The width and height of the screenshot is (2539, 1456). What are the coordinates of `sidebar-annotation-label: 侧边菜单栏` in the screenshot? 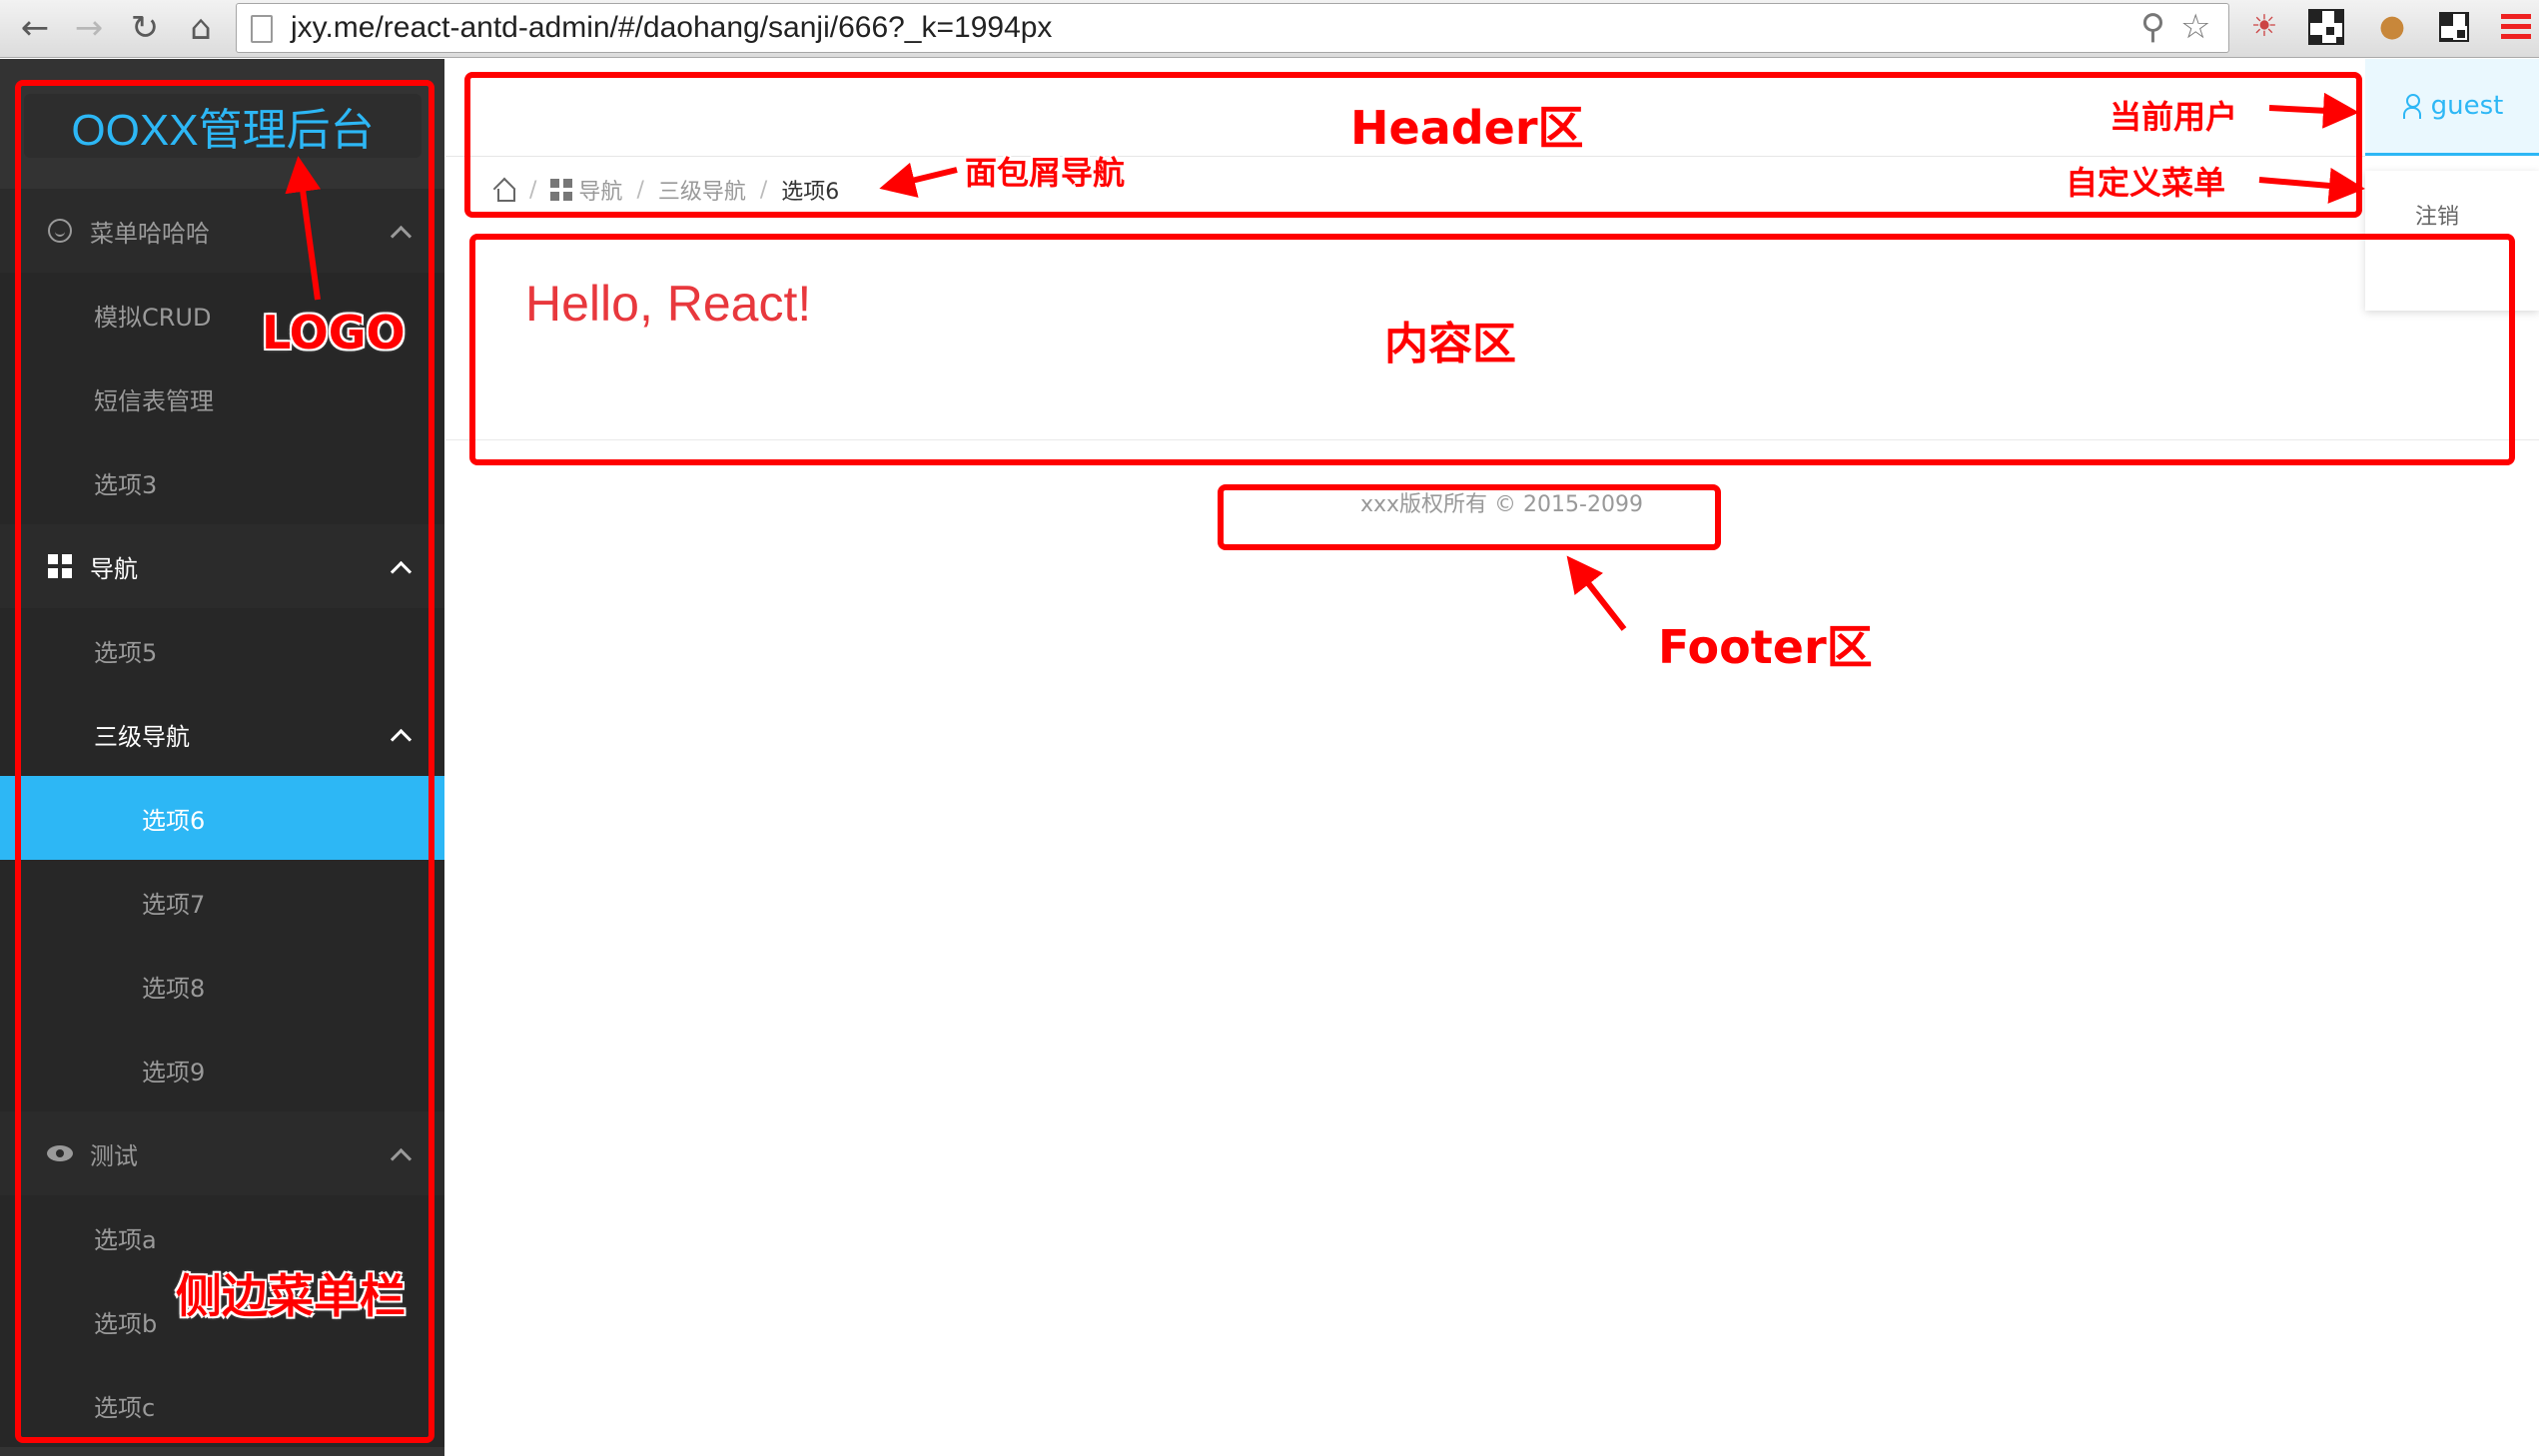 It's located at (291, 1296).